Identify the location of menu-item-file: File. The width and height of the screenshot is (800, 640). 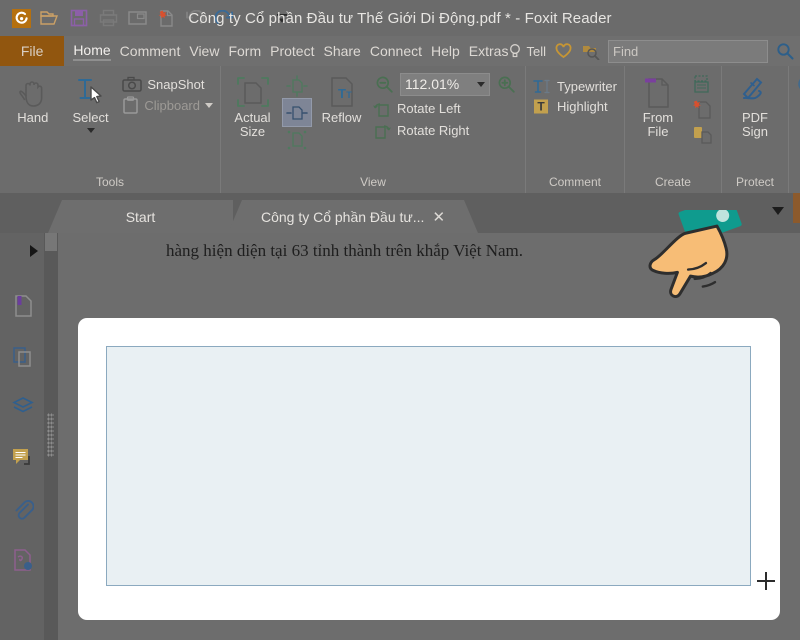
(32, 51).